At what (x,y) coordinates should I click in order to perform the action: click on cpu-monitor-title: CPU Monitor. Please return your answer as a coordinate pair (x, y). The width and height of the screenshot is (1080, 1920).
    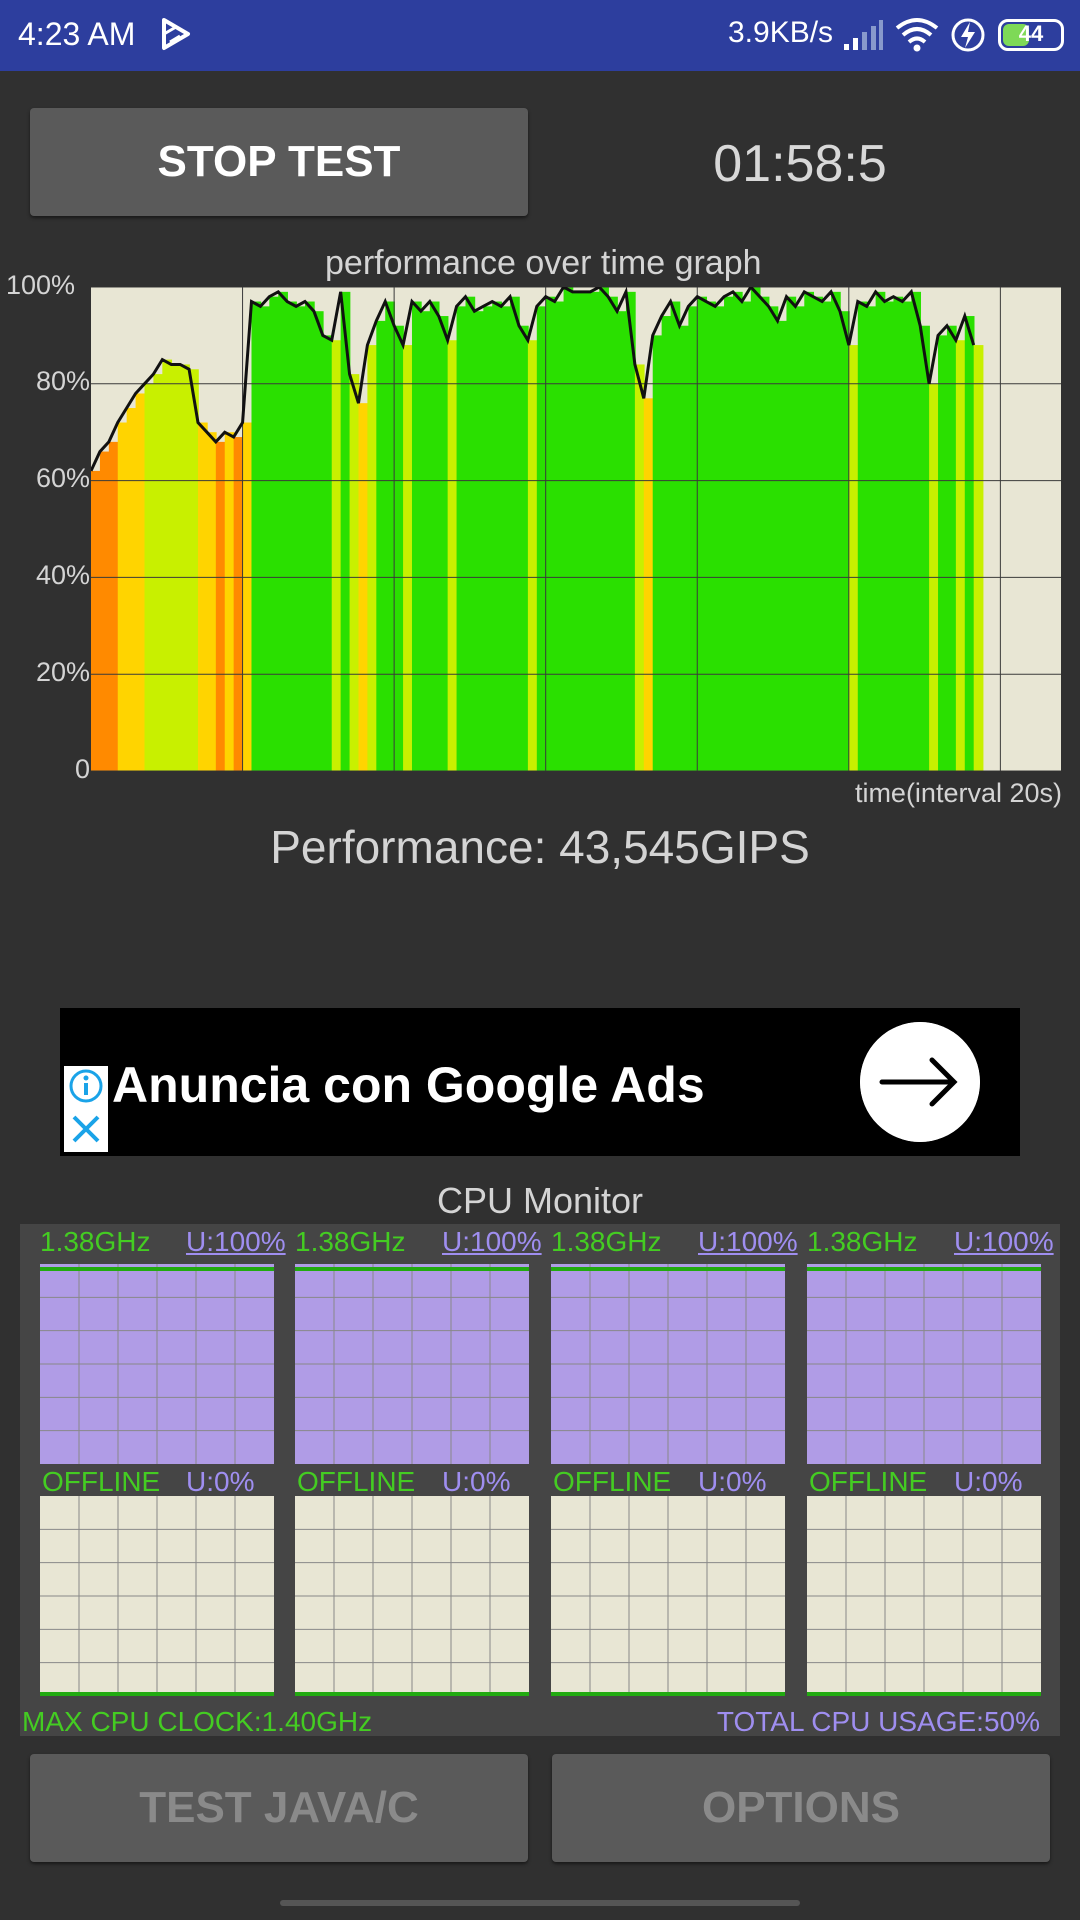
    Looking at the image, I should click on (540, 1200).